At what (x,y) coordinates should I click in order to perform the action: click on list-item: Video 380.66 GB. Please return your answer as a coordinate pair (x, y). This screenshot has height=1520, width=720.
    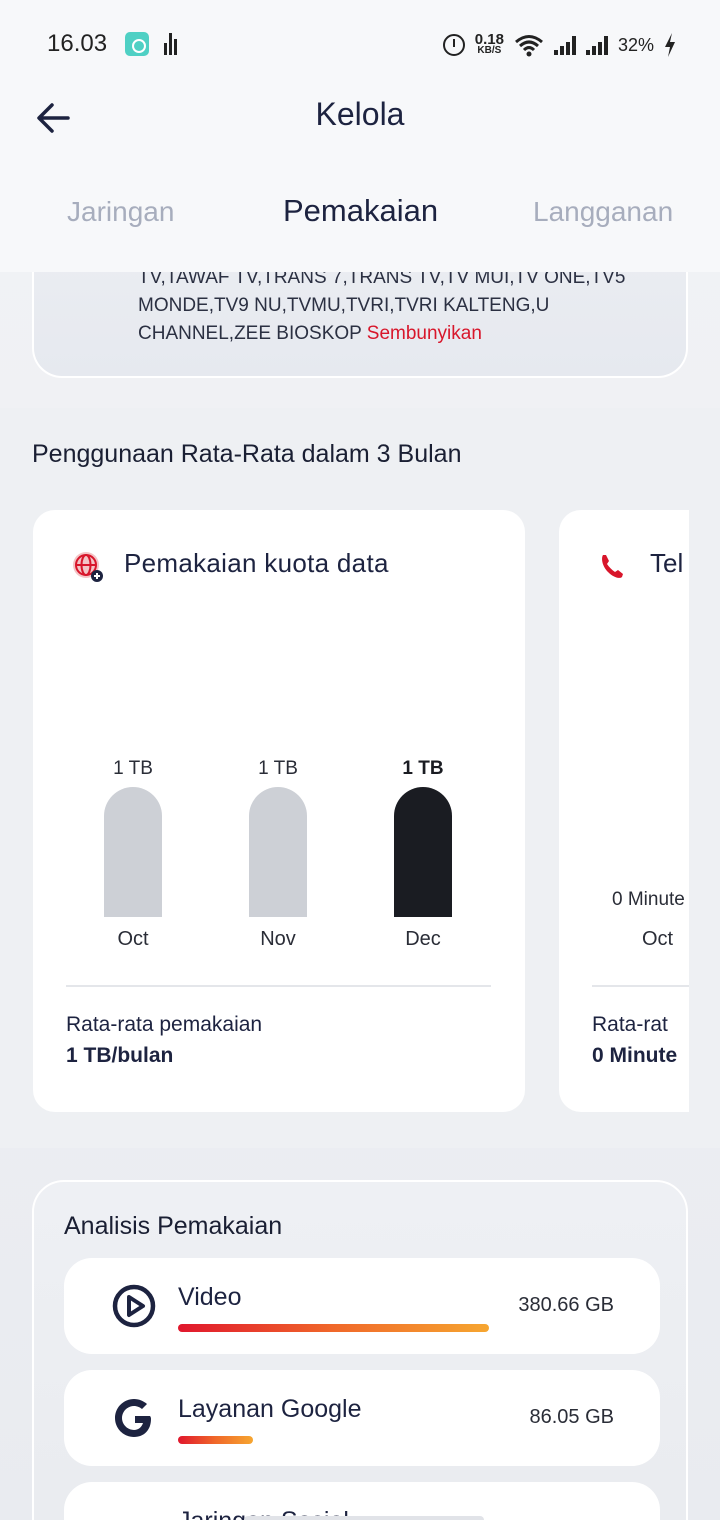
    Looking at the image, I should click on (362, 1306).